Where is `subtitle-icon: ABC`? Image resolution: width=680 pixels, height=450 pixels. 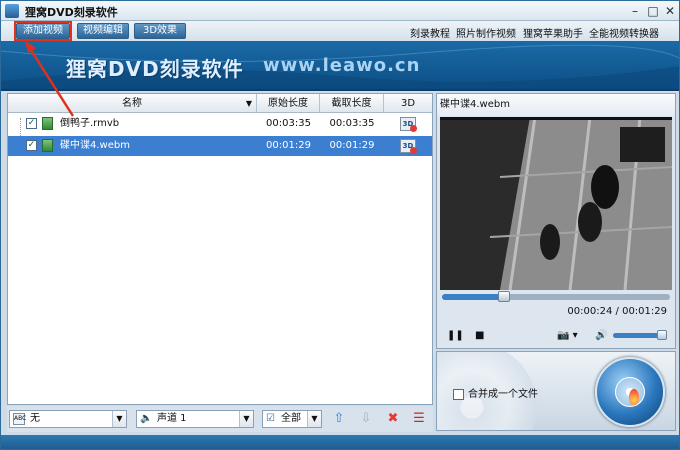 subtitle-icon: ABC is located at coordinates (19, 419).